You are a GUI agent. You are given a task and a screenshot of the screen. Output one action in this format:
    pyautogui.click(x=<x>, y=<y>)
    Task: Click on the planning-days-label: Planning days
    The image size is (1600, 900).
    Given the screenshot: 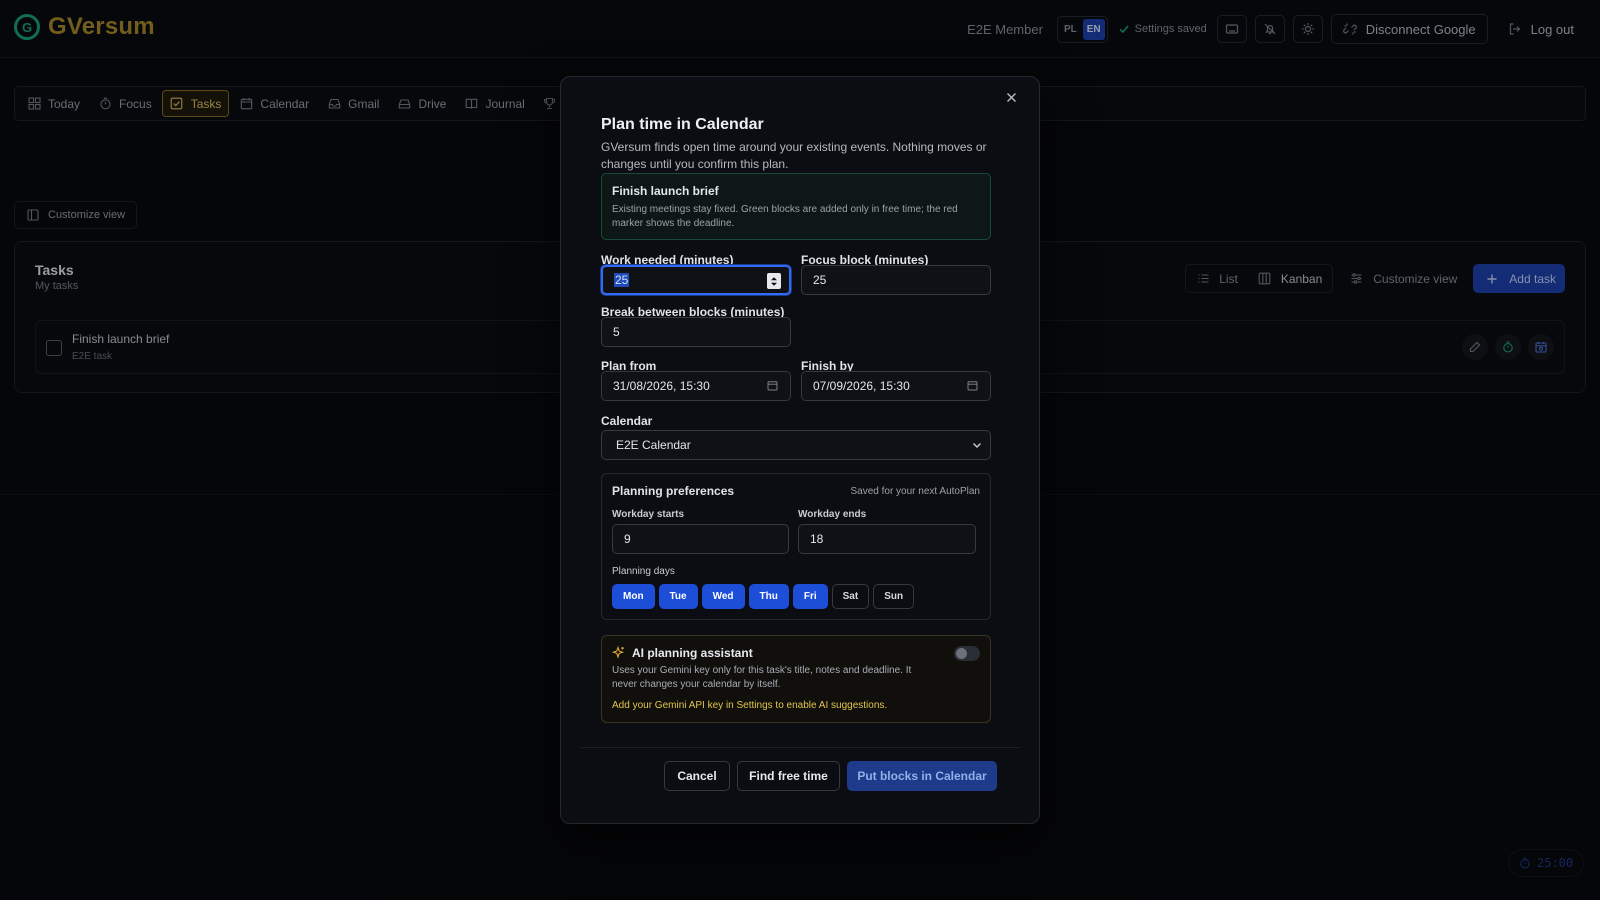 What is the action you would take?
    pyautogui.click(x=643, y=571)
    